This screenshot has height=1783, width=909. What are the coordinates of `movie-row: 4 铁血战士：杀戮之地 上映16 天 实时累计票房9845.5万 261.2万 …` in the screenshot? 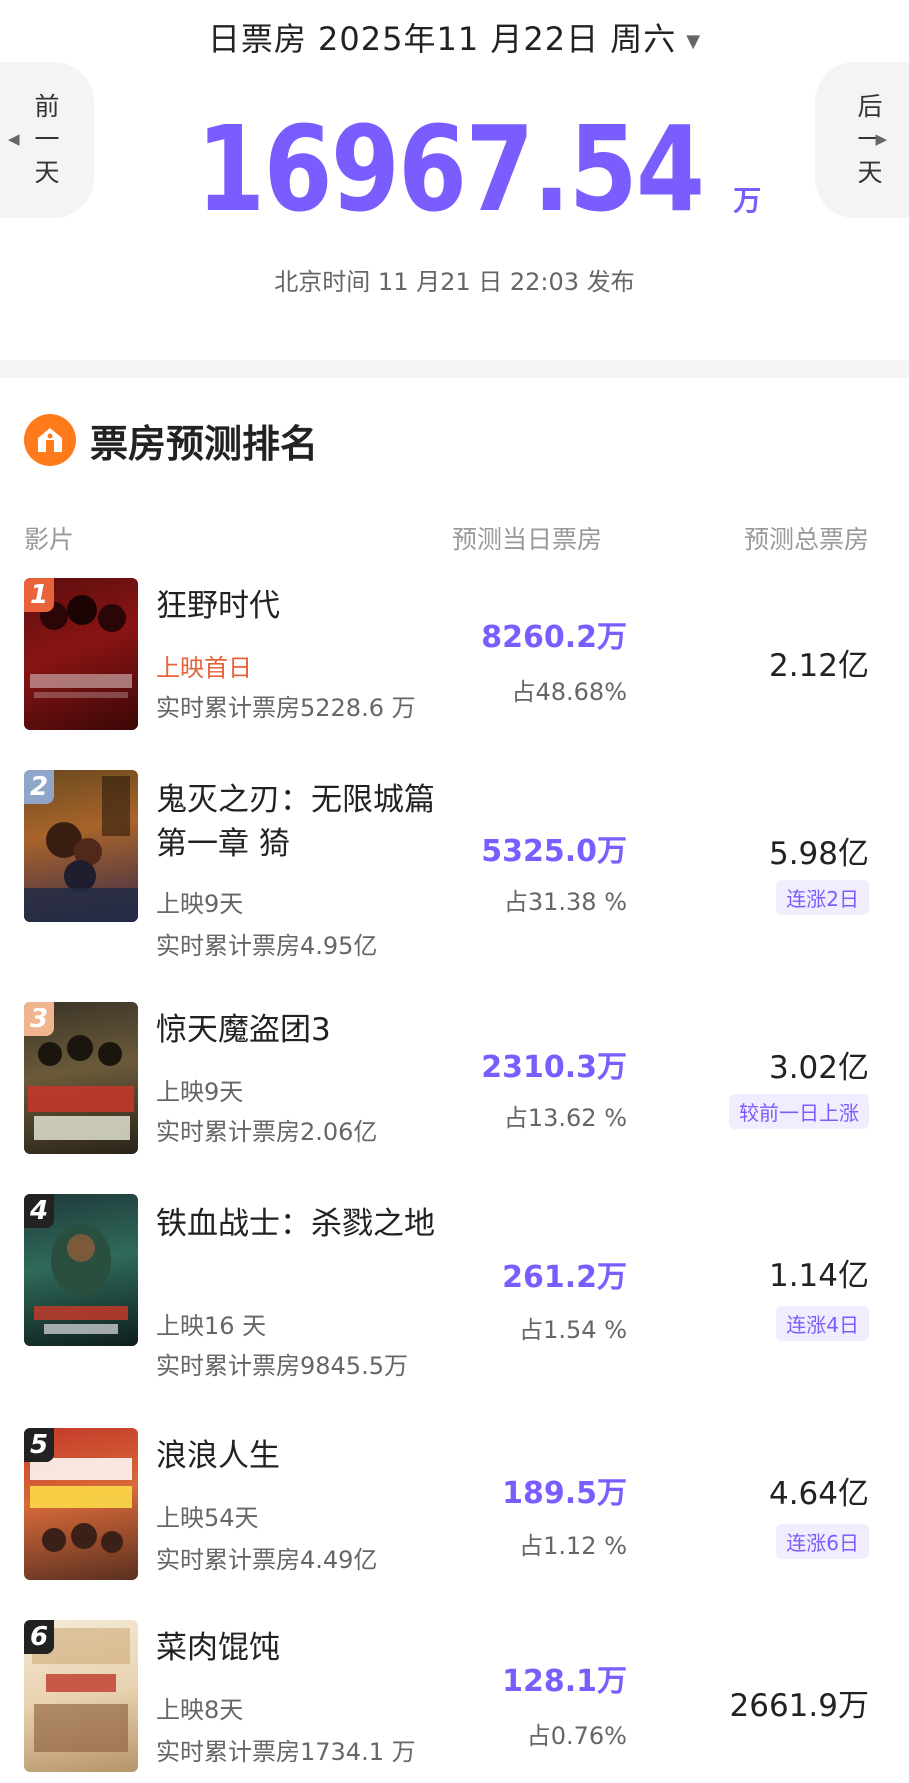 It's located at (454, 1292).